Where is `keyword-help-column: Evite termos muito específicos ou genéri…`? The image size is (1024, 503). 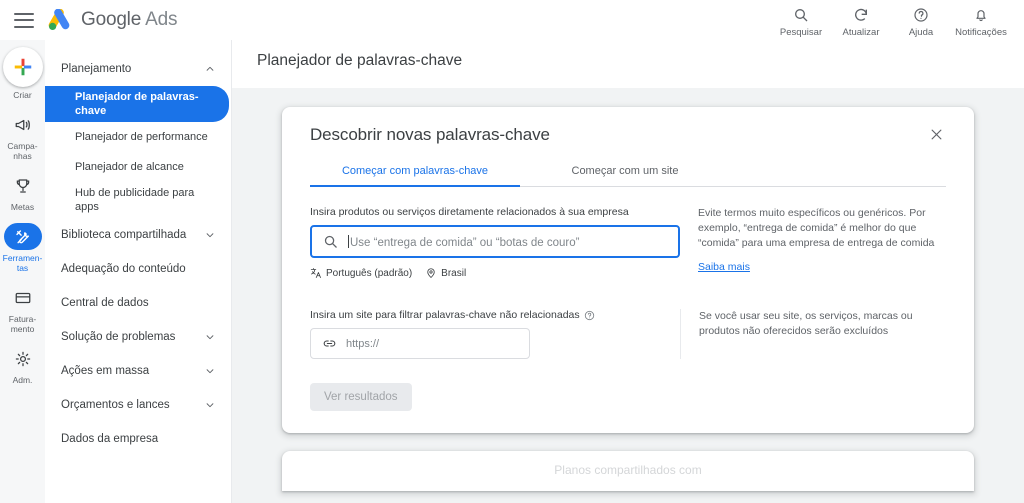 keyword-help-column: Evite termos muito específicos ou genéri… is located at coordinates (813, 242).